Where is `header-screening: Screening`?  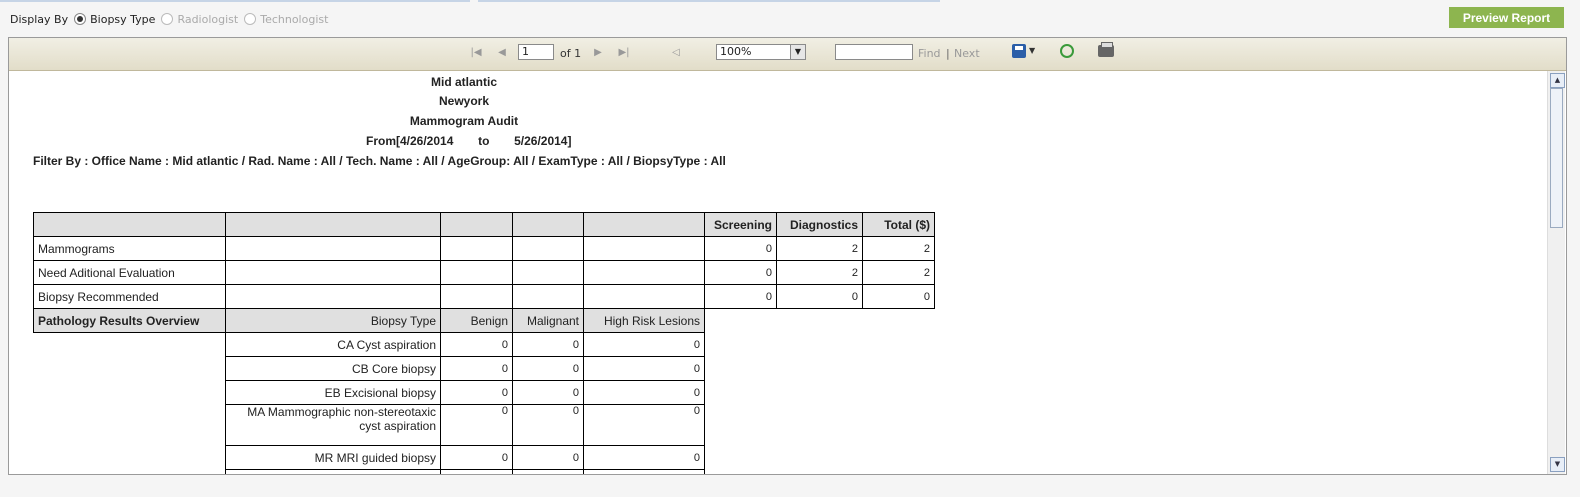 header-screening: Screening is located at coordinates (740, 224).